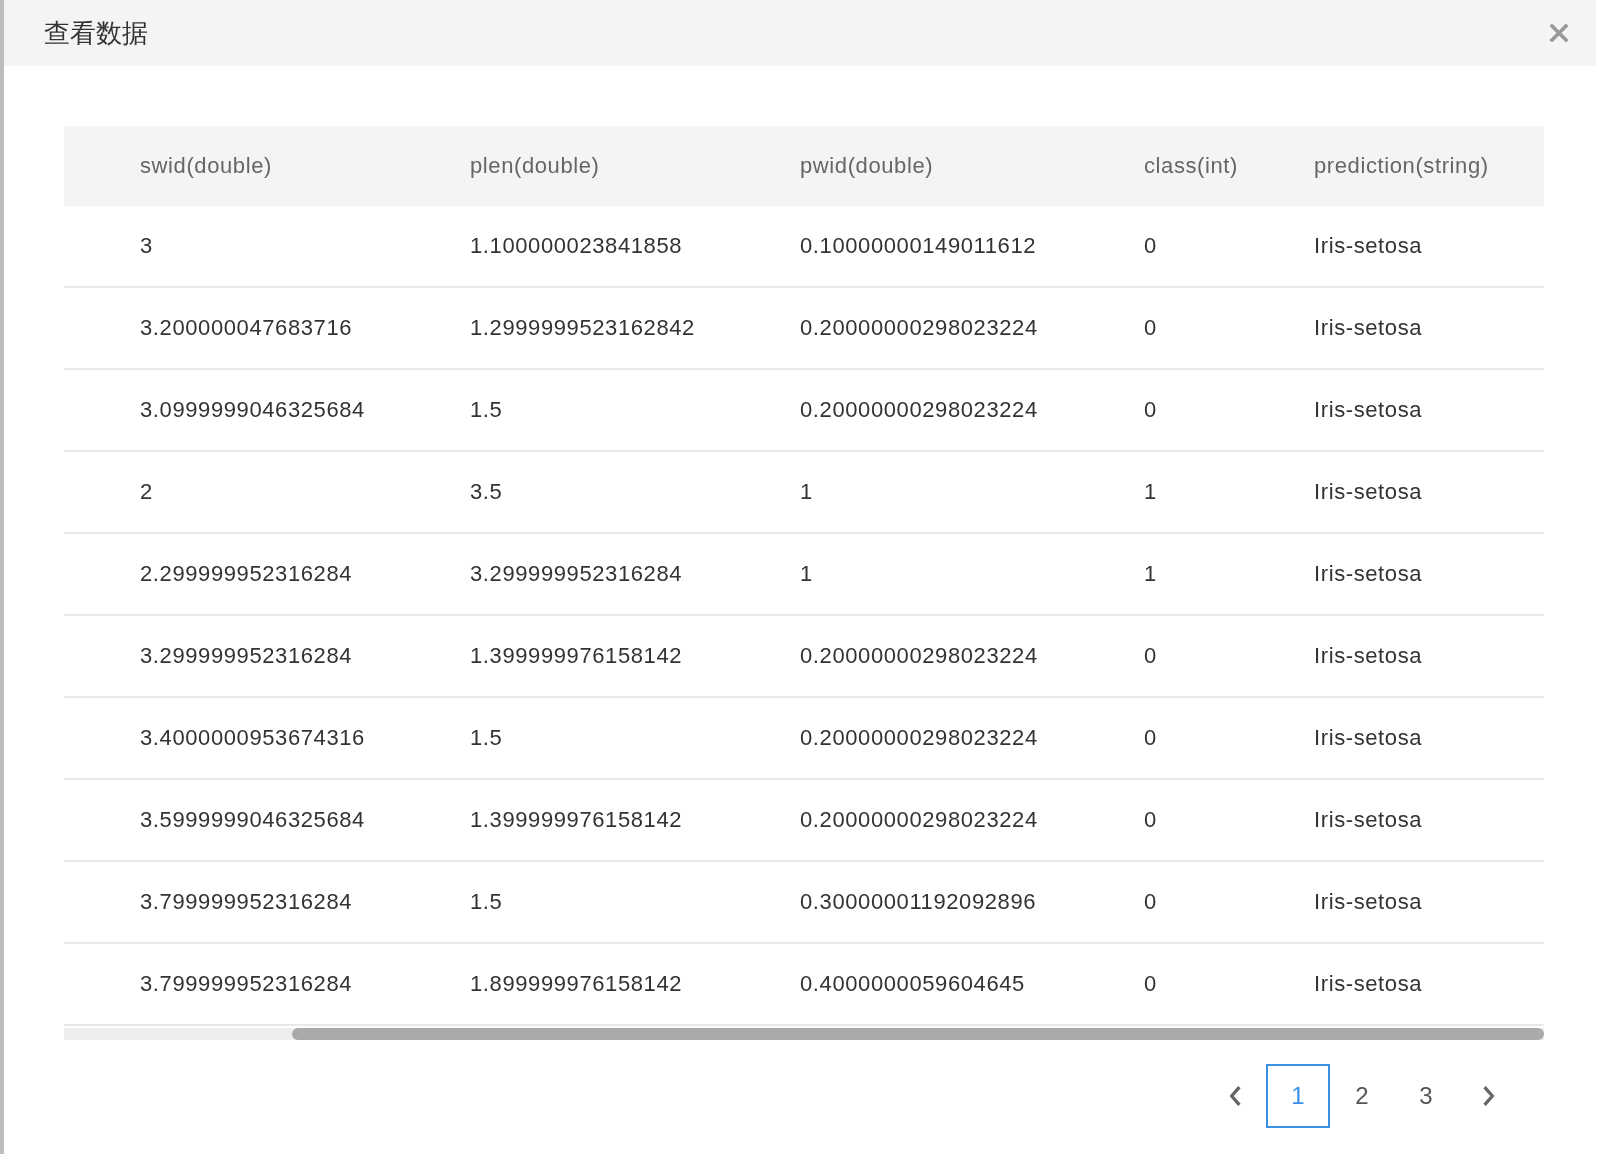 The height and width of the screenshot is (1154, 1600). What do you see at coordinates (1559, 33) in the screenshot?
I see `close-icon` at bounding box center [1559, 33].